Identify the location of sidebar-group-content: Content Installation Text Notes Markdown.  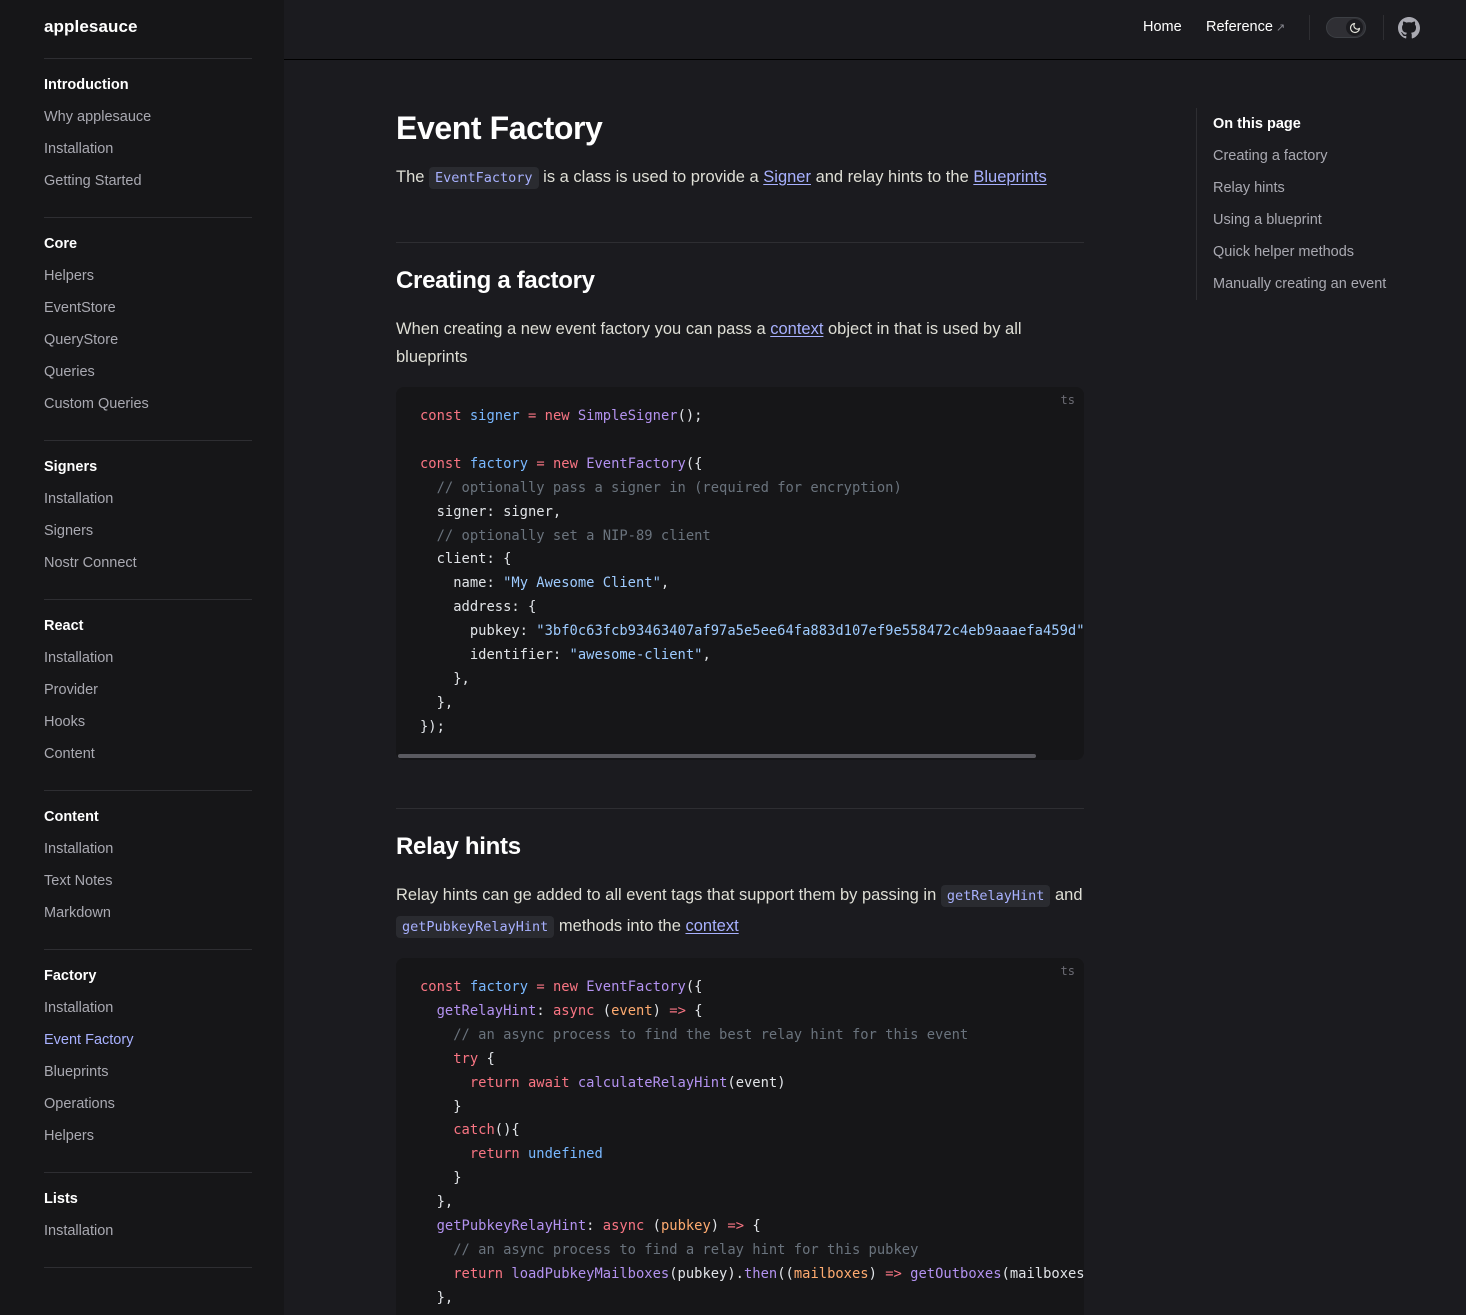
(148, 870).